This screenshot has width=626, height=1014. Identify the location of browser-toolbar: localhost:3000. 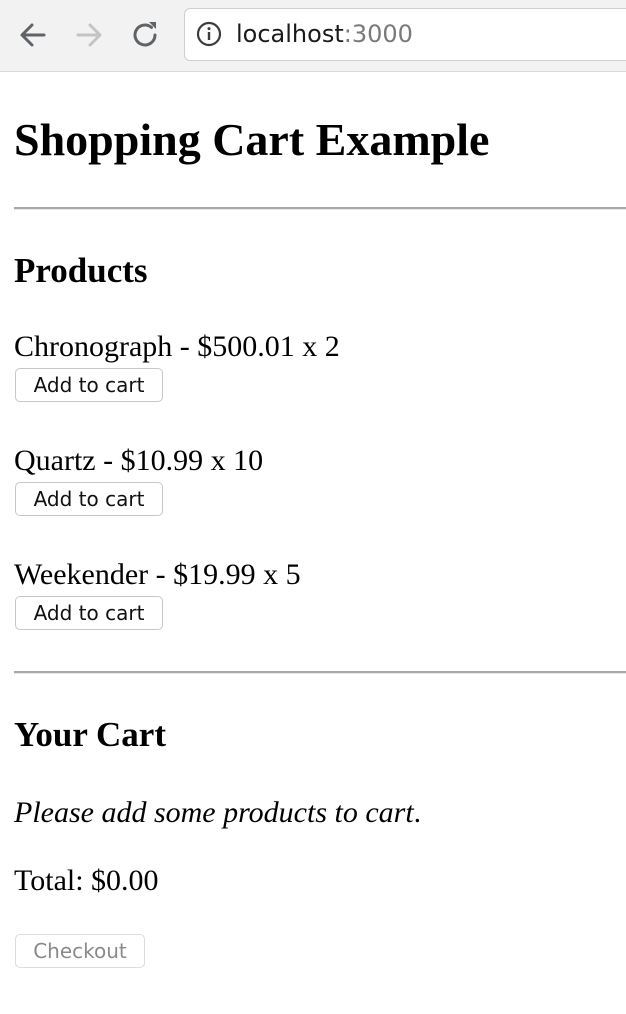
(313, 36).